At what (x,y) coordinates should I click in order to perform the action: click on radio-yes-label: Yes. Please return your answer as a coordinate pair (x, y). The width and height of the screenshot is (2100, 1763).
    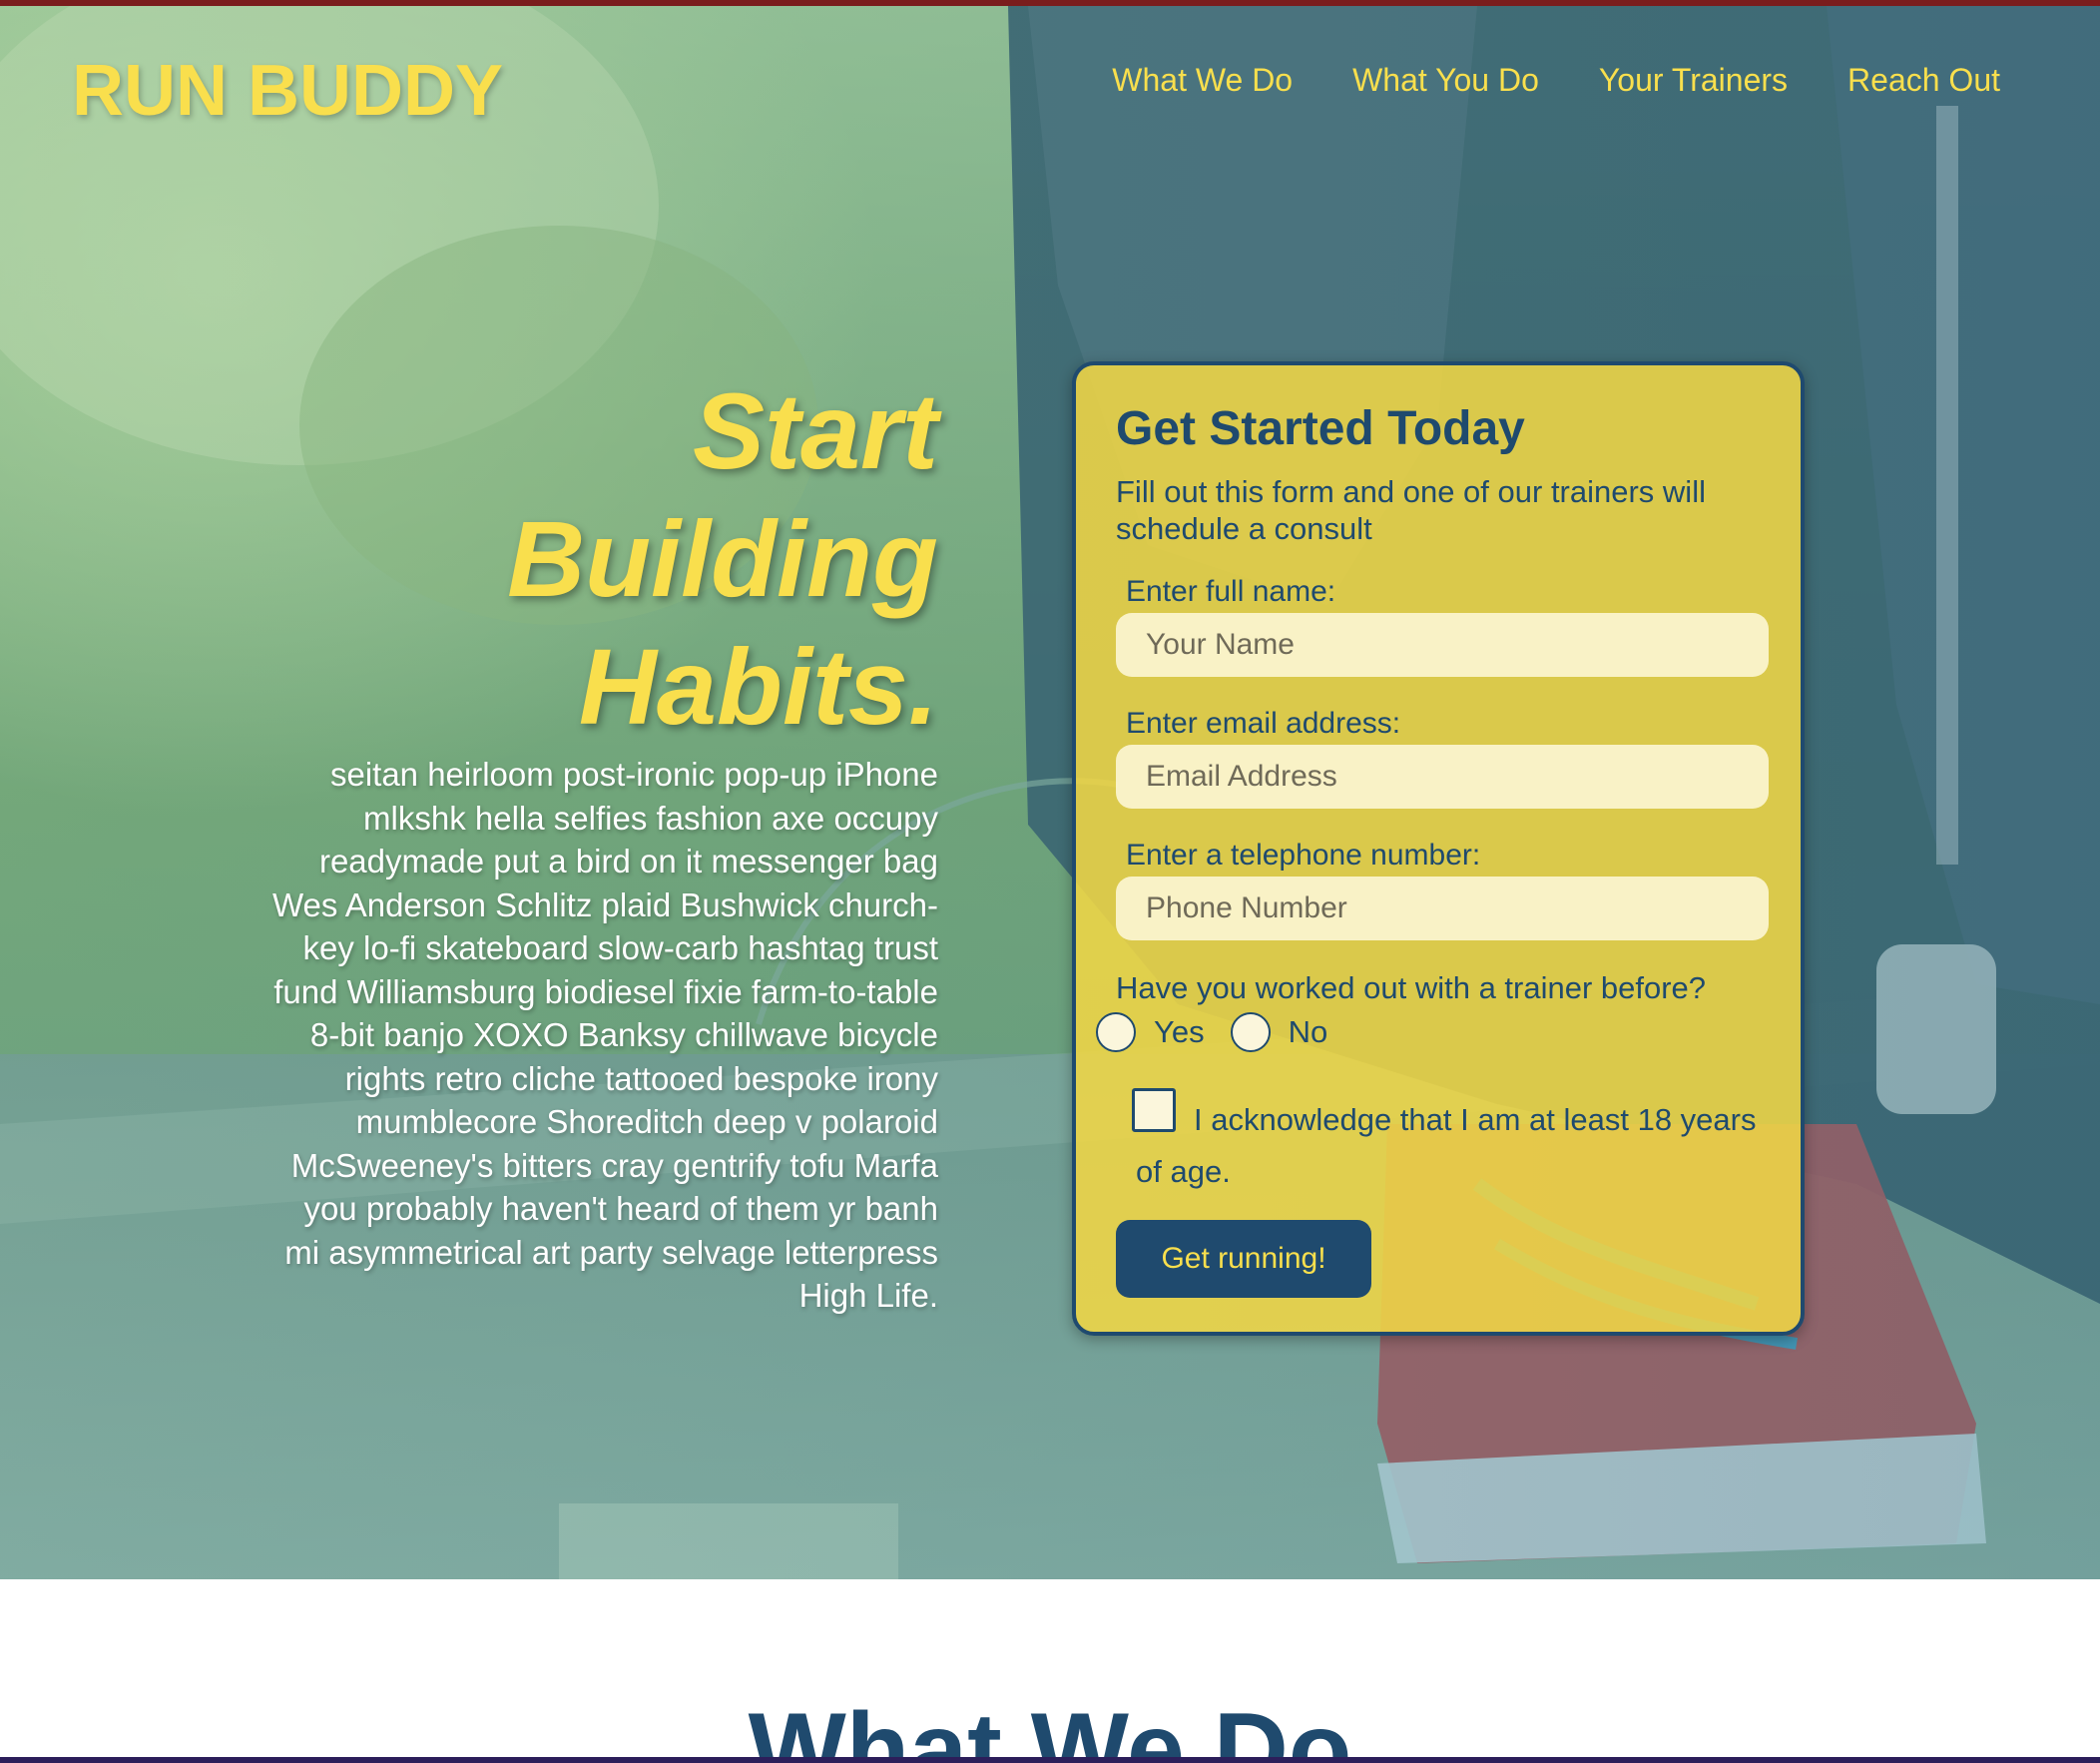
    Looking at the image, I should click on (1179, 1032).